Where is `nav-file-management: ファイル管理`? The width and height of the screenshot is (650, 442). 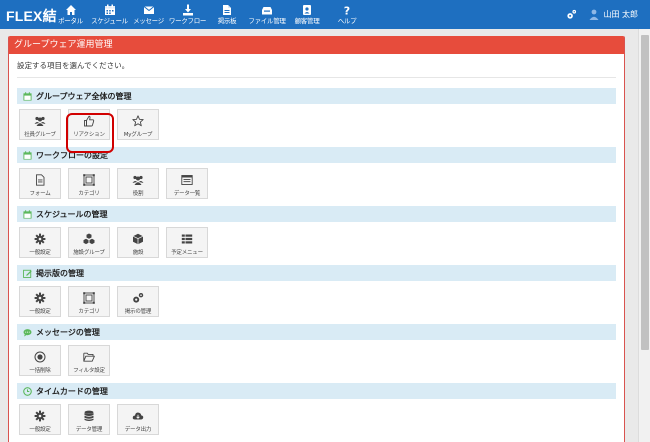 nav-file-management: ファイル管理 is located at coordinates (267, 14).